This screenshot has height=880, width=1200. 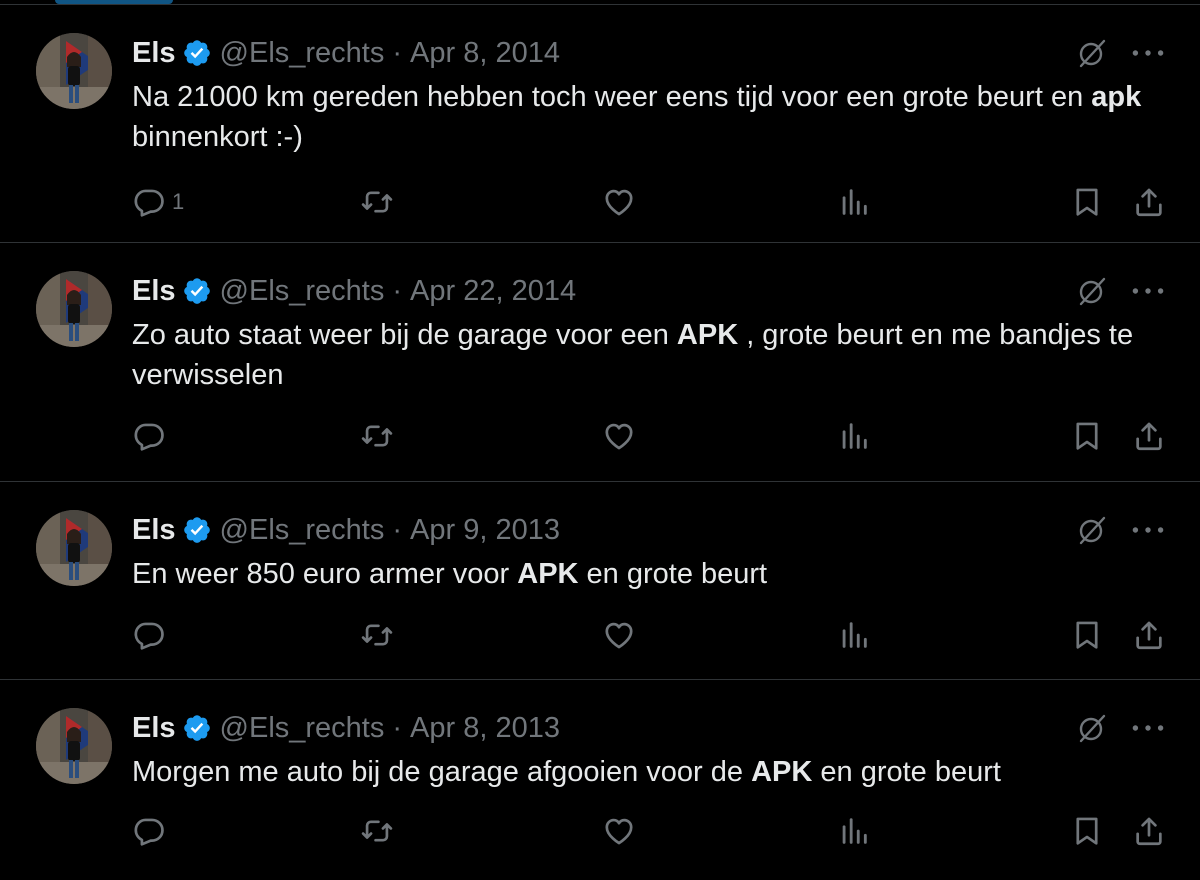 I want to click on tweet-header: Els @Els_rechts · Apr 8, 2014, so click(x=346, y=53).